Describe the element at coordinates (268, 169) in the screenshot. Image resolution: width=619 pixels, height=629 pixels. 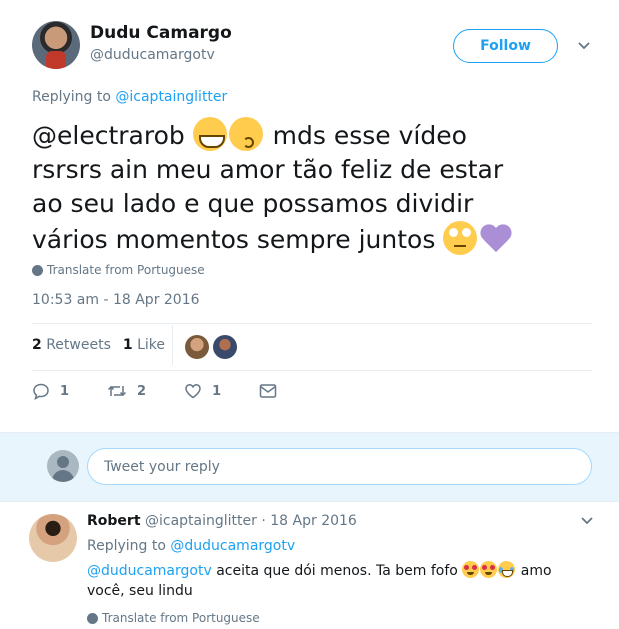
I see `tweet-text-line2: rsrsrs ain meu amor tão feliz de estar` at that location.